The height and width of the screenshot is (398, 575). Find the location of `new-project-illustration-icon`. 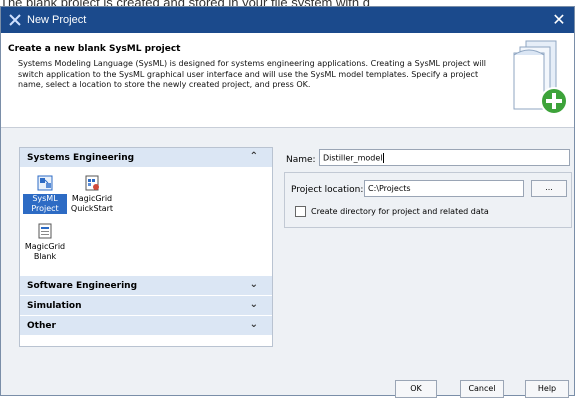

new-project-illustration-icon is located at coordinates (540, 77).